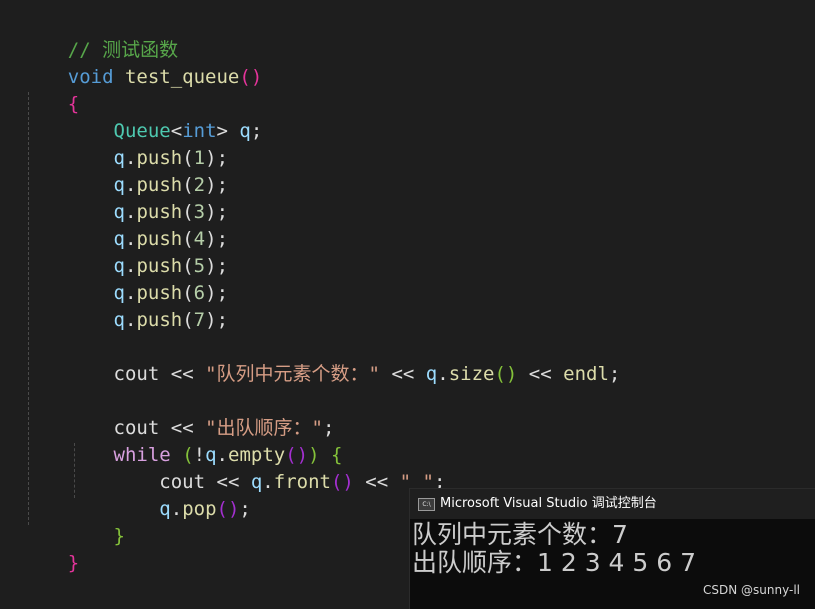 The width and height of the screenshot is (815, 609). Describe the element at coordinates (142, 62) in the screenshot. I see `code-line-function-signature: void test_queue()` at that location.